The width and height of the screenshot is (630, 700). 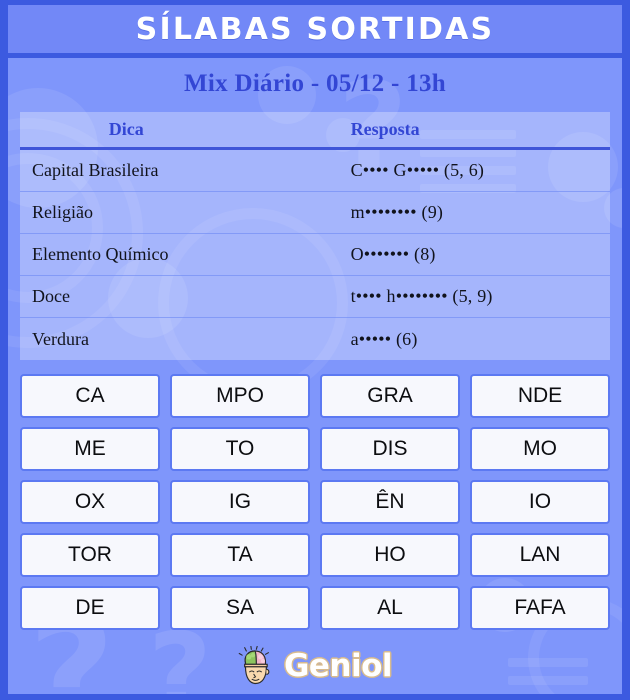 I want to click on syllable-tile: TOR, so click(x=90, y=555).